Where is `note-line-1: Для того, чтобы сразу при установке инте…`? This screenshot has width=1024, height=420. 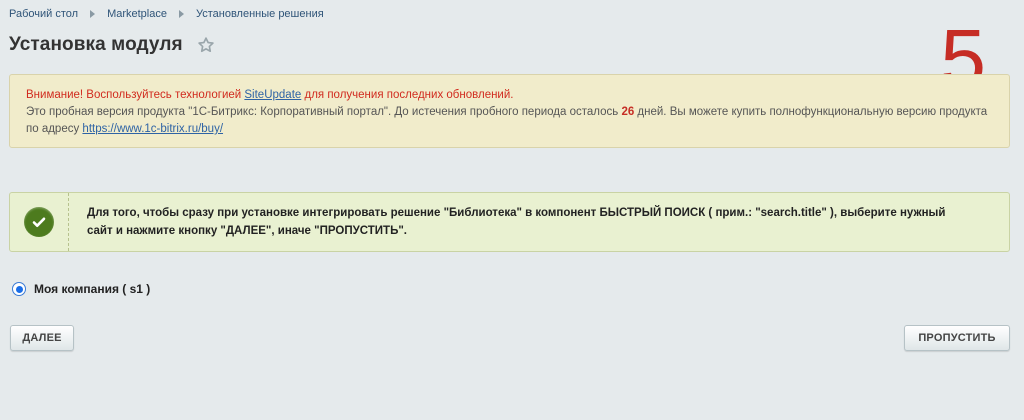
note-line-1: Для того, чтобы сразу при установке инте… is located at coordinates (516, 213).